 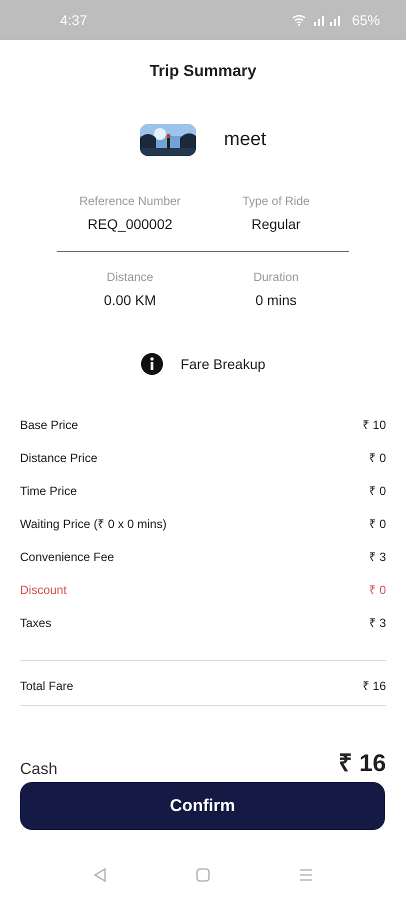 What do you see at coordinates (203, 875) in the screenshot?
I see `home-icon` at bounding box center [203, 875].